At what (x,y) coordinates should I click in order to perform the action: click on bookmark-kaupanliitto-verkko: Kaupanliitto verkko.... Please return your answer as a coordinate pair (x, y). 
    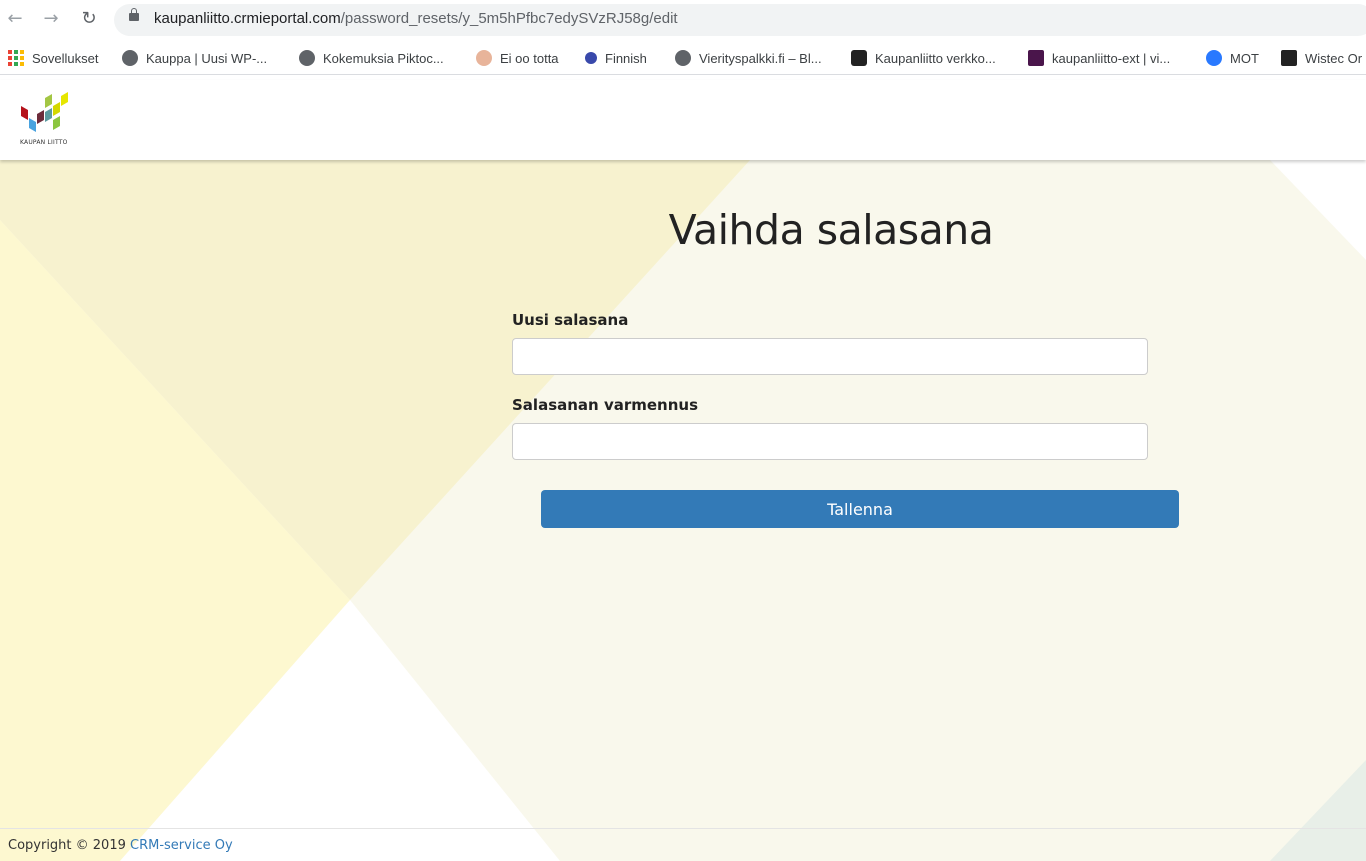
    Looking at the image, I should click on (923, 58).